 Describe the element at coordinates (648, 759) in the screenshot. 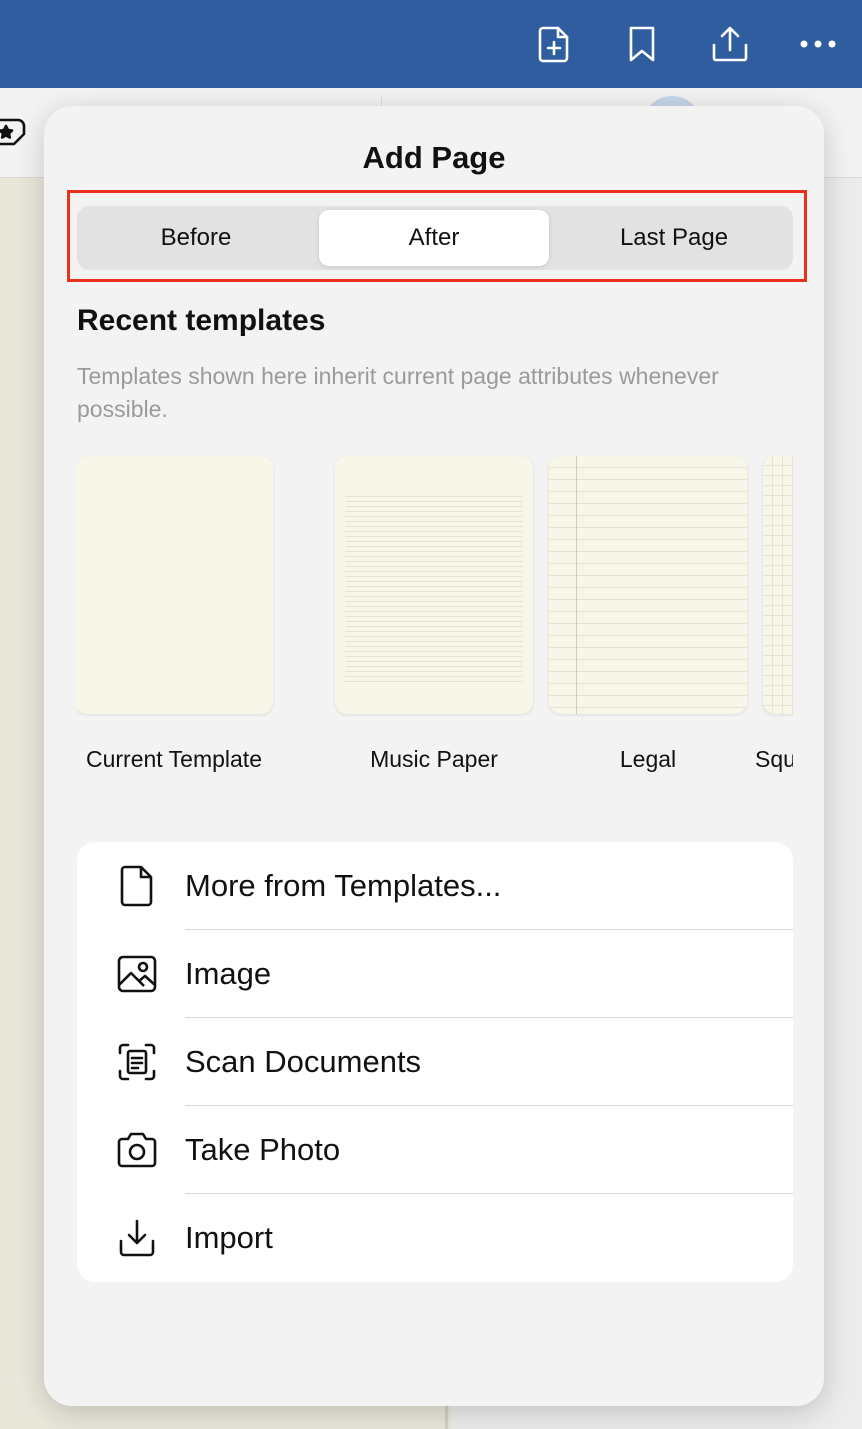

I see `template-label: Legal` at that location.